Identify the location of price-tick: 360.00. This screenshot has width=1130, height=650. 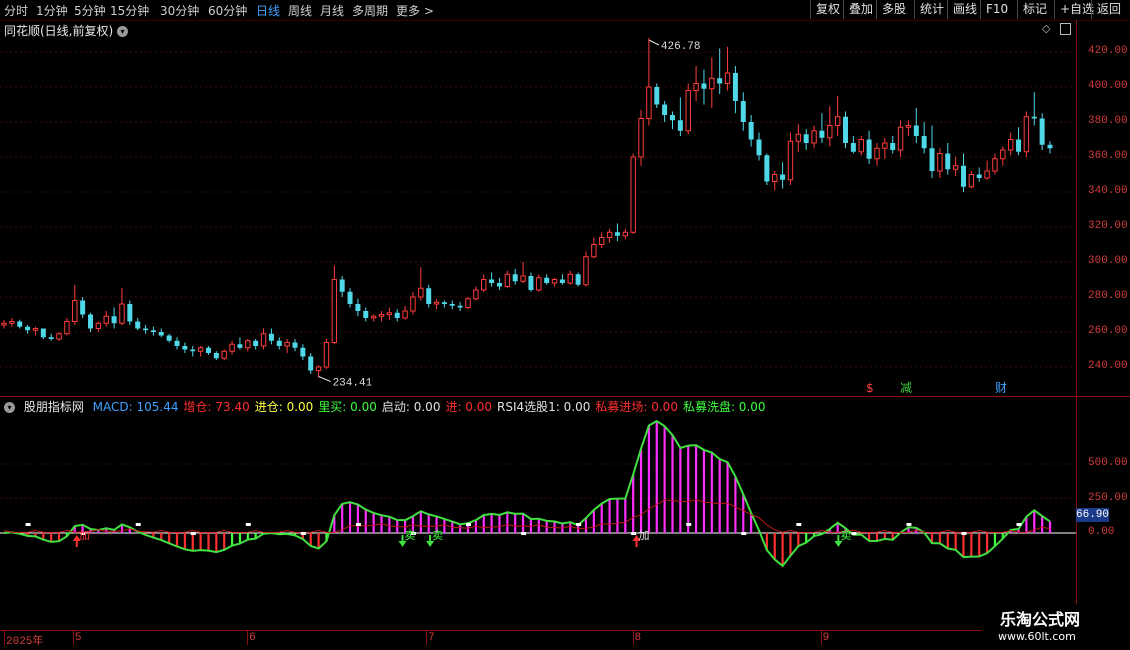
(1108, 156).